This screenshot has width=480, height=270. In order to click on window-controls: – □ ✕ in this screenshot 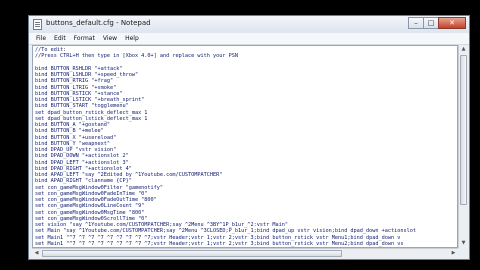, I will do `click(437, 23)`.